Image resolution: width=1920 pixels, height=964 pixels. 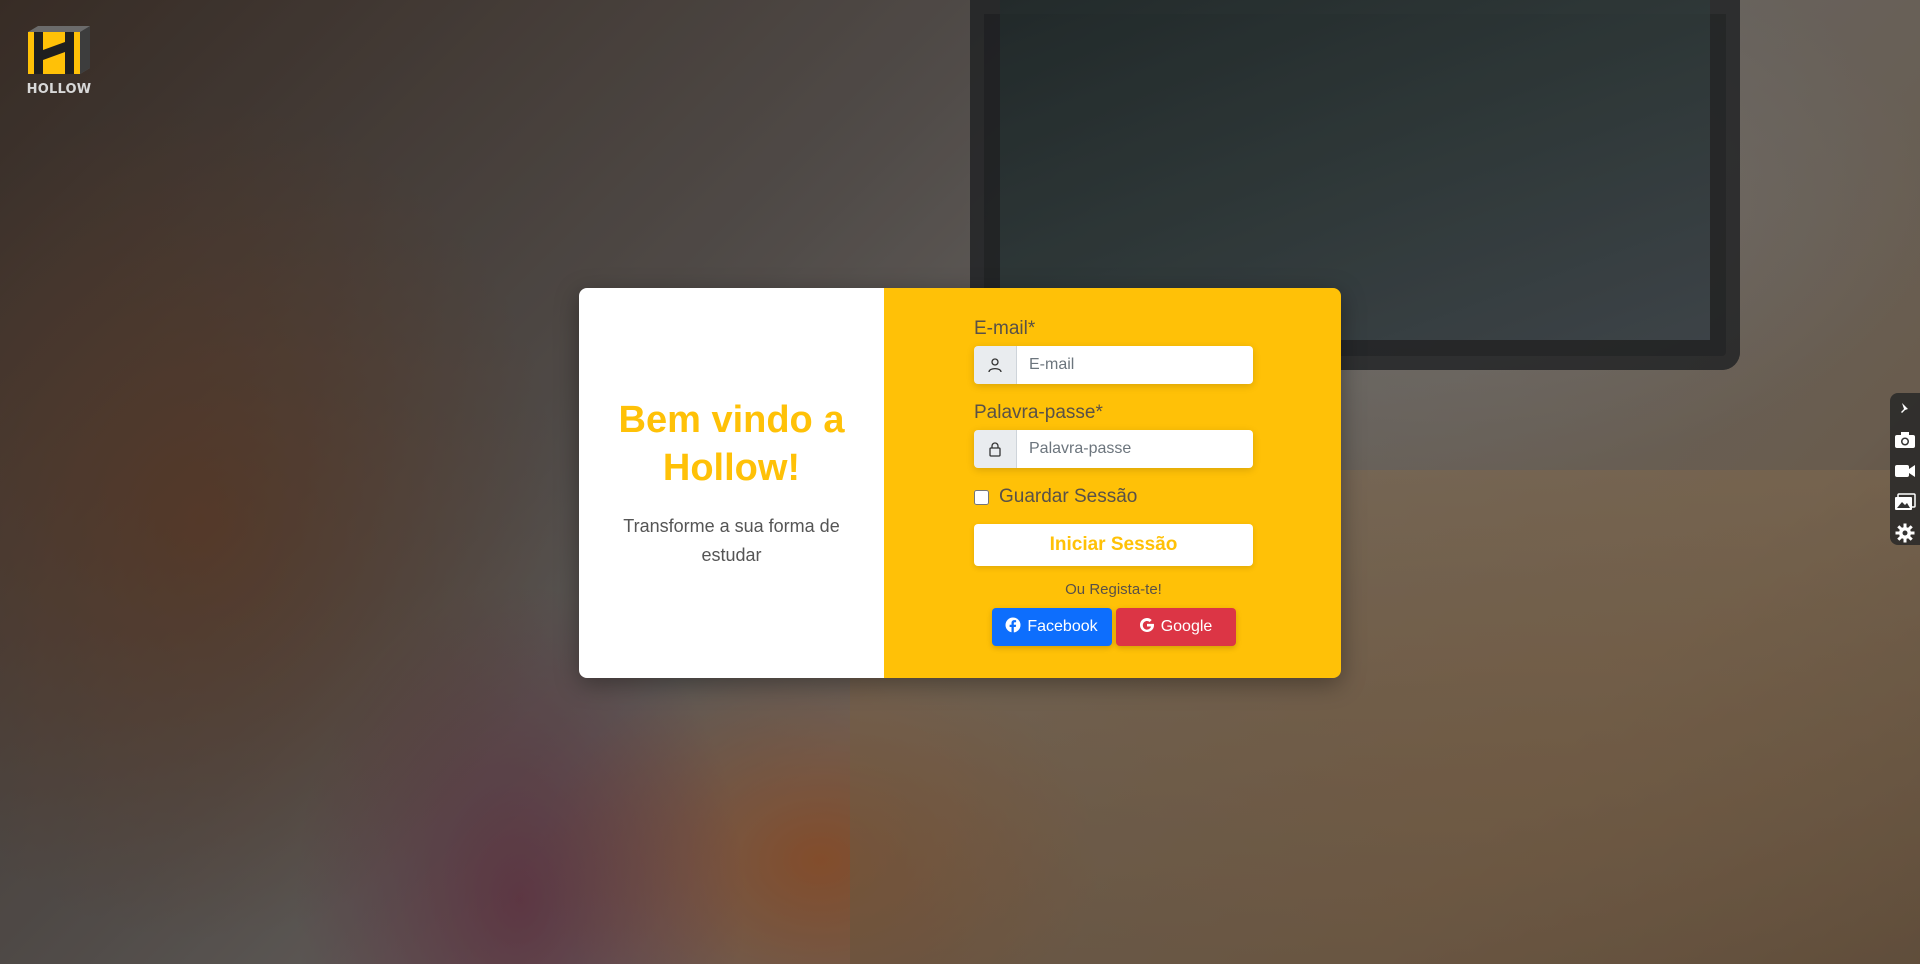 I want to click on remember-label: Guardar Sessão, so click(x=1068, y=497).